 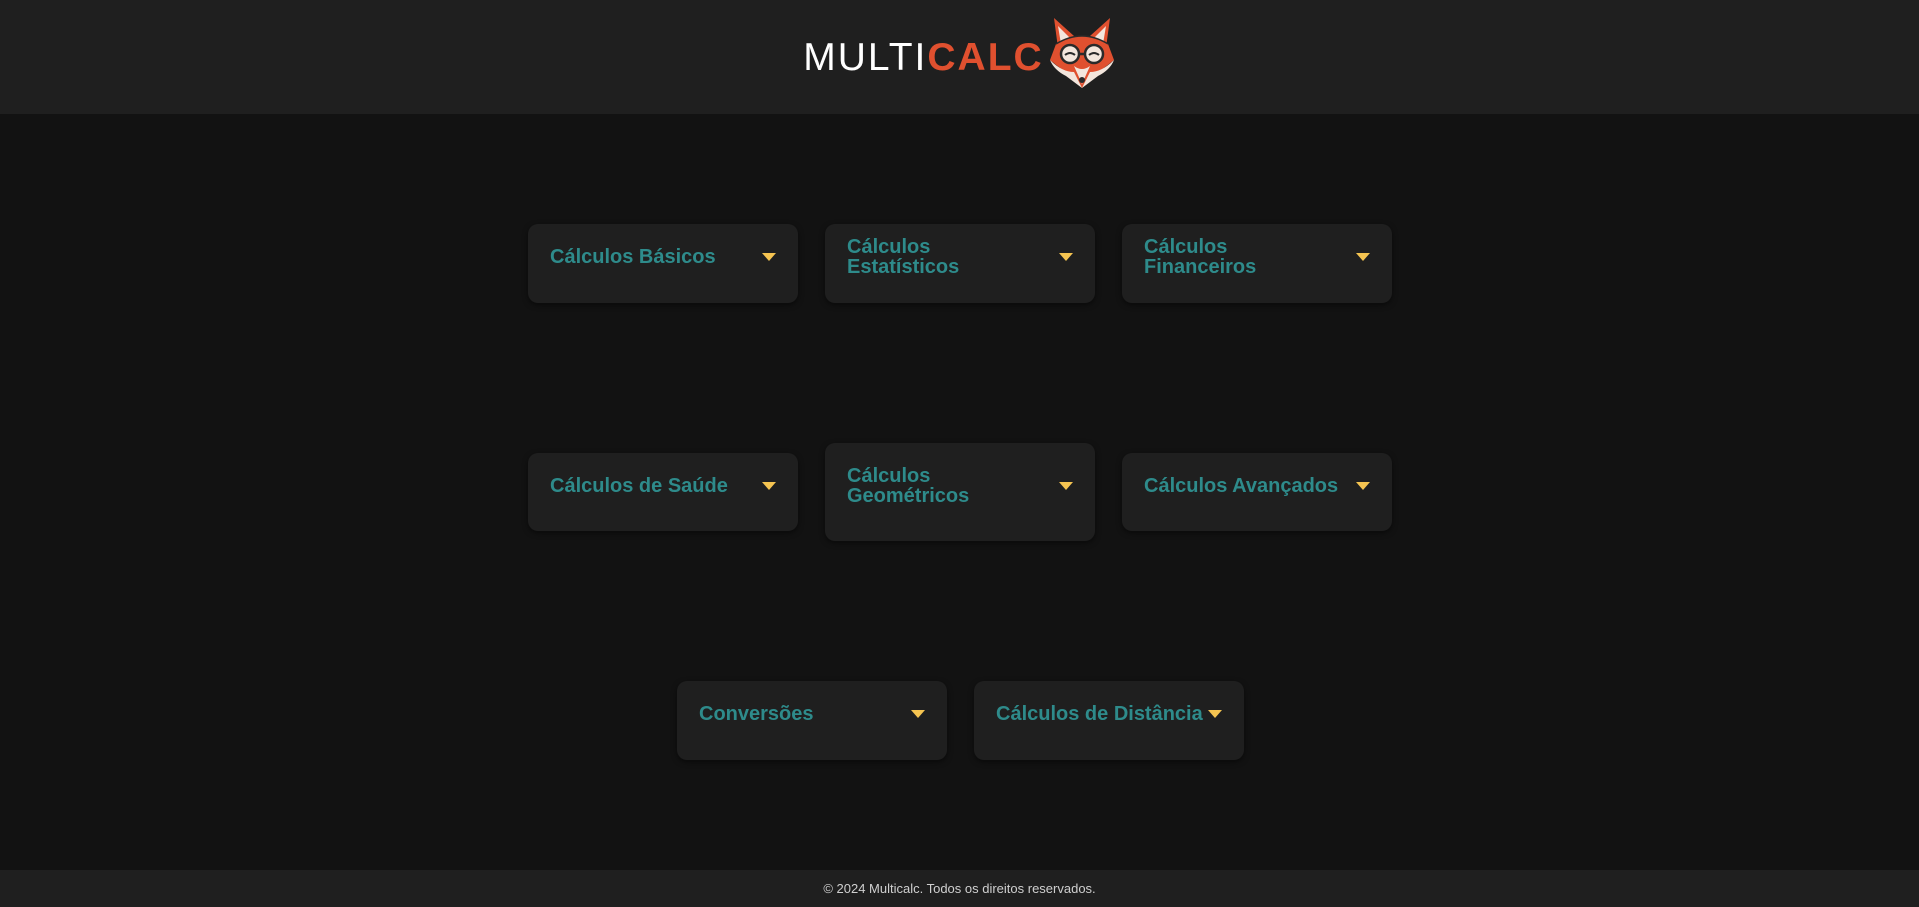 I want to click on site-header: MULTICALC, so click(x=959, y=57).